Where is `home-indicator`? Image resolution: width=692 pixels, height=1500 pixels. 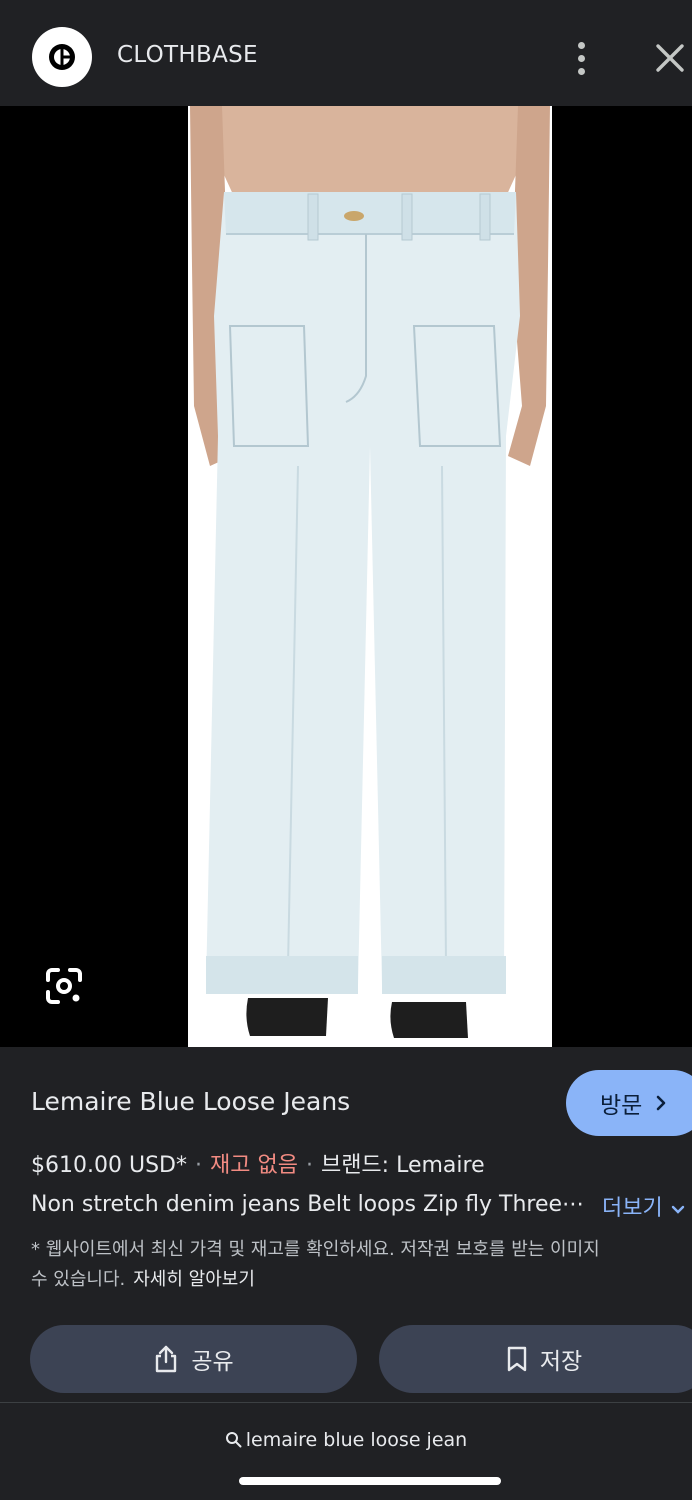 home-indicator is located at coordinates (370, 1481).